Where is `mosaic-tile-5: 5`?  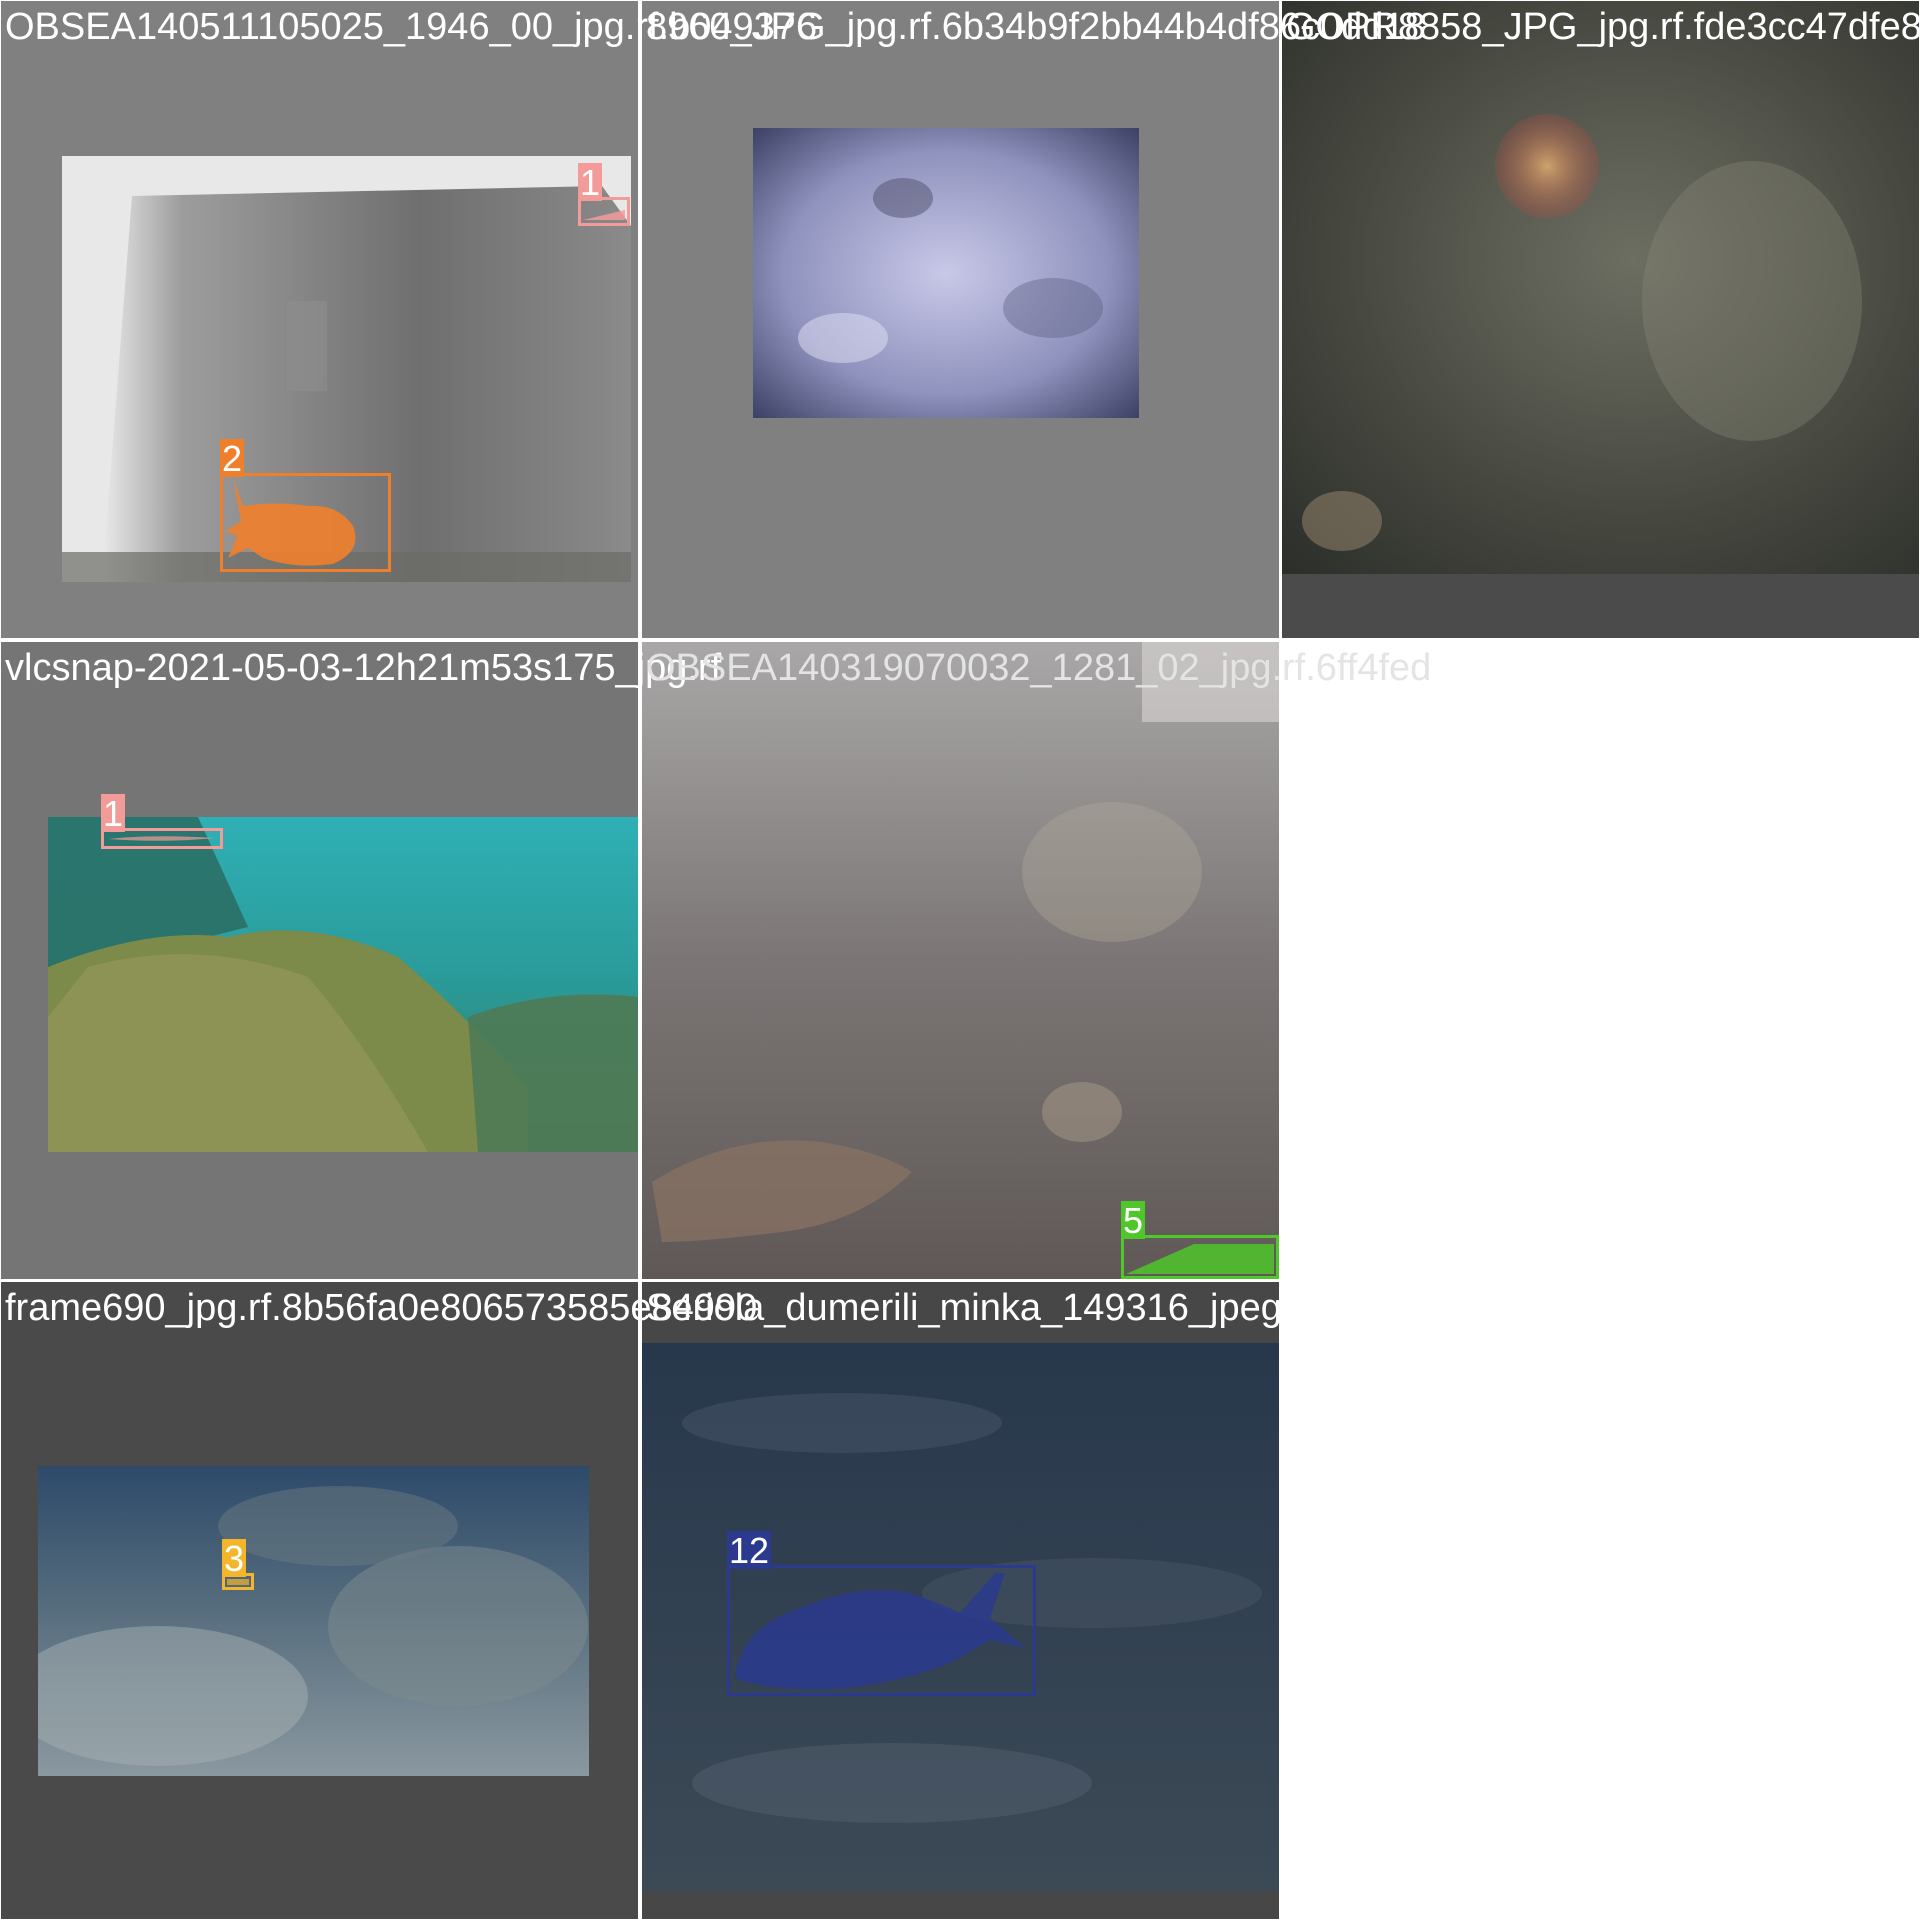 mosaic-tile-5: 5 is located at coordinates (960, 960).